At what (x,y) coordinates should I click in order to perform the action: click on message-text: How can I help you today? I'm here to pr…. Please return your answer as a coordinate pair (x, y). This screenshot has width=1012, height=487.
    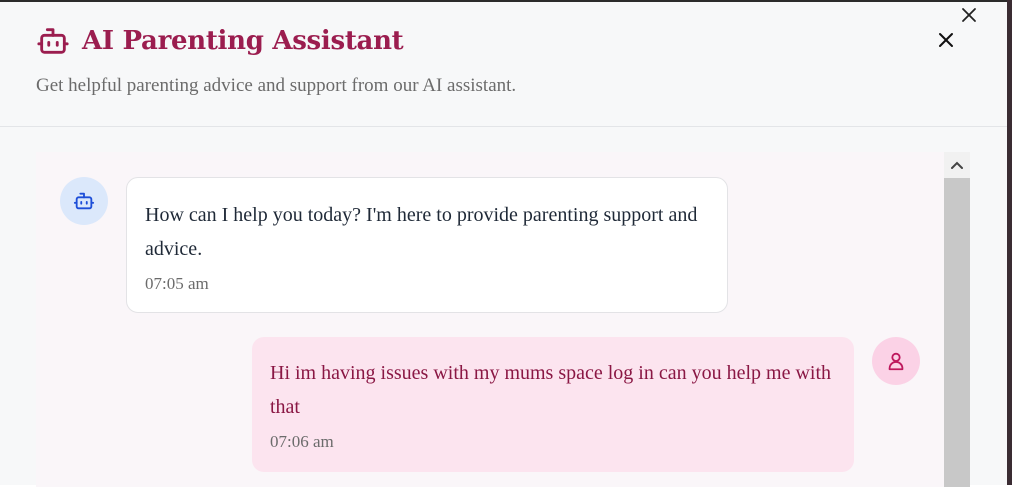
    Looking at the image, I should click on (421, 232).